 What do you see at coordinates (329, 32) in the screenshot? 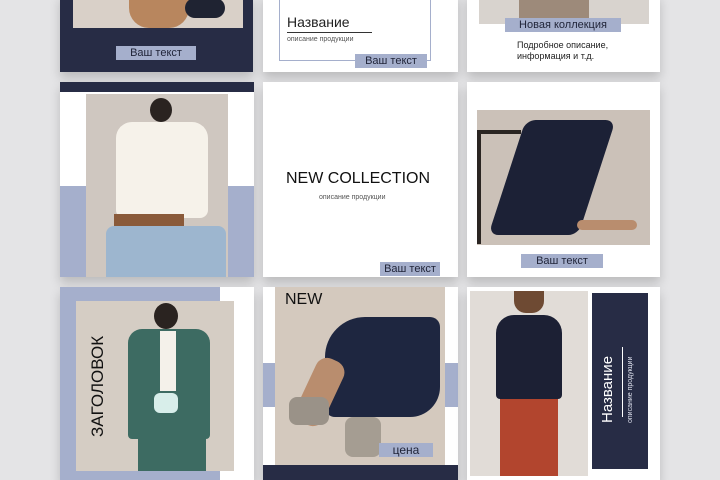
I see `title-underline` at bounding box center [329, 32].